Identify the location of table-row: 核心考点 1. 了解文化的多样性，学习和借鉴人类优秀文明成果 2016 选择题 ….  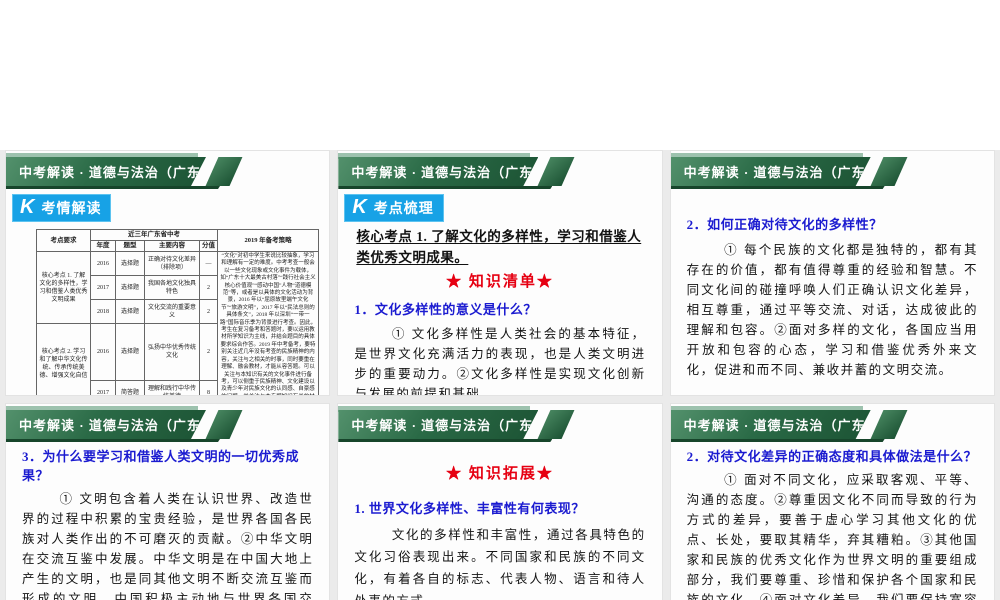
(177, 322).